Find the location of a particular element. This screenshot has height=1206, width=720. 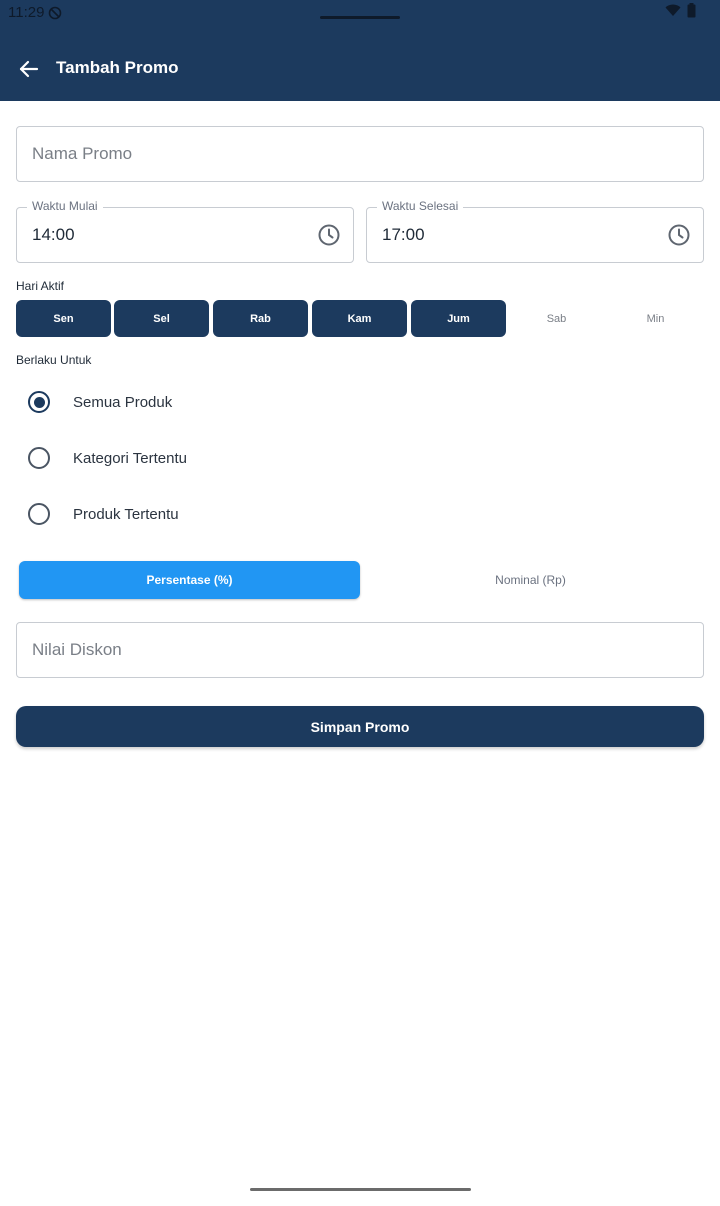

arrow-left-icon is located at coordinates (29, 69).